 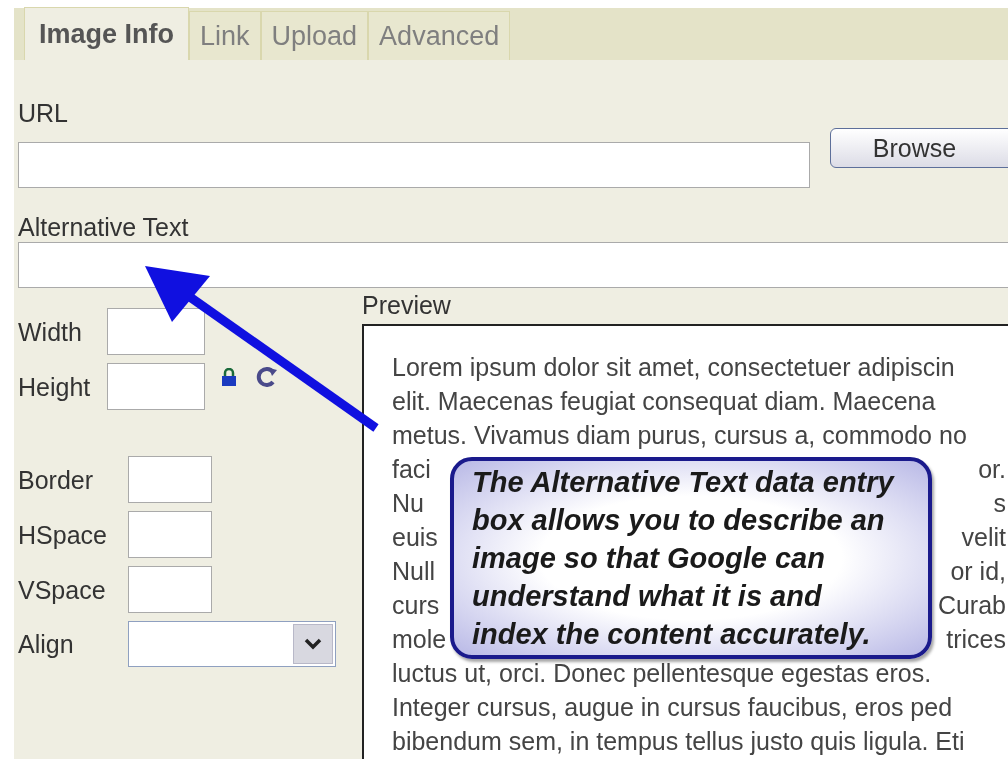 What do you see at coordinates (414, 571) in the screenshot?
I see `preview-text: Null` at bounding box center [414, 571].